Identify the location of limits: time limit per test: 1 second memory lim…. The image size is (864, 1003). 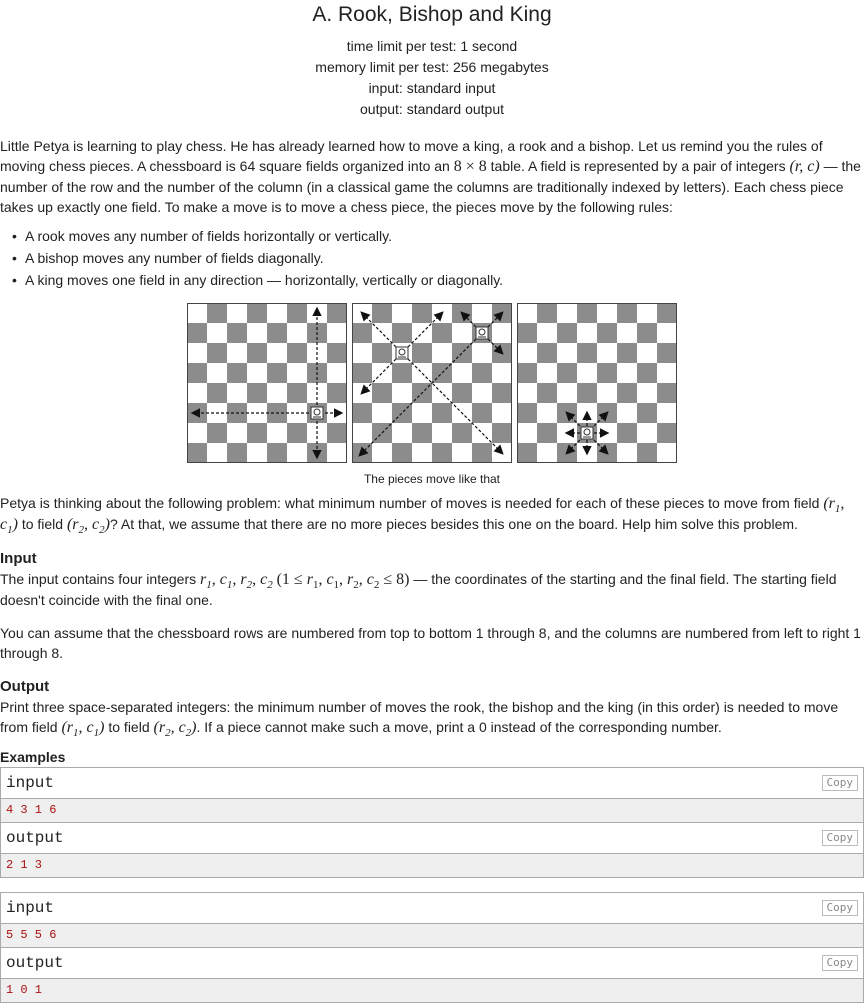
(432, 78).